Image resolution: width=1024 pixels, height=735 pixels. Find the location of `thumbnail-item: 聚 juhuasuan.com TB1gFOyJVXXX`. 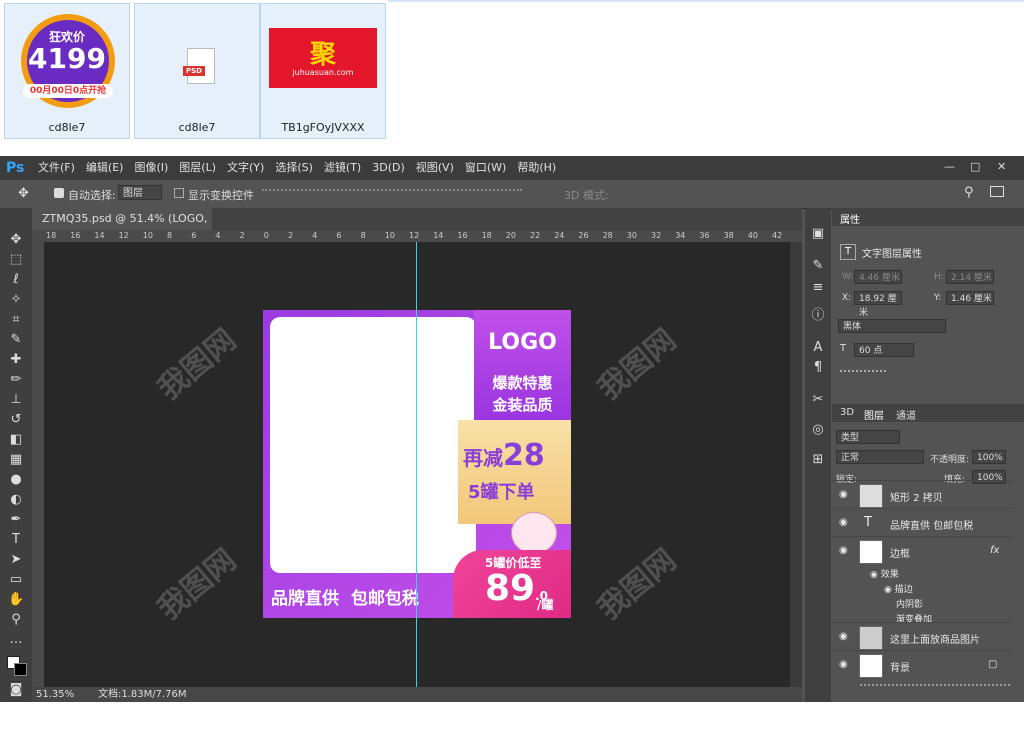

thumbnail-item: 聚 juhuasuan.com TB1gFOyJVXXX is located at coordinates (323, 71).